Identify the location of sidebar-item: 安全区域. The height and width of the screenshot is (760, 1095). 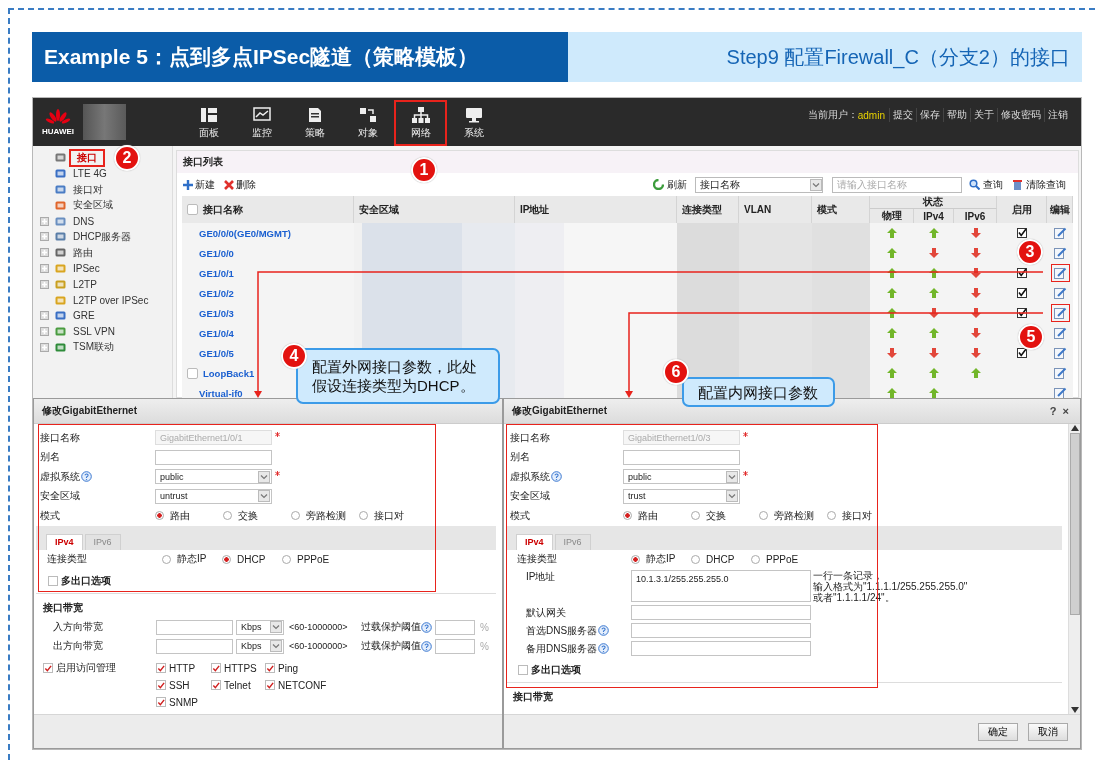
(93, 205).